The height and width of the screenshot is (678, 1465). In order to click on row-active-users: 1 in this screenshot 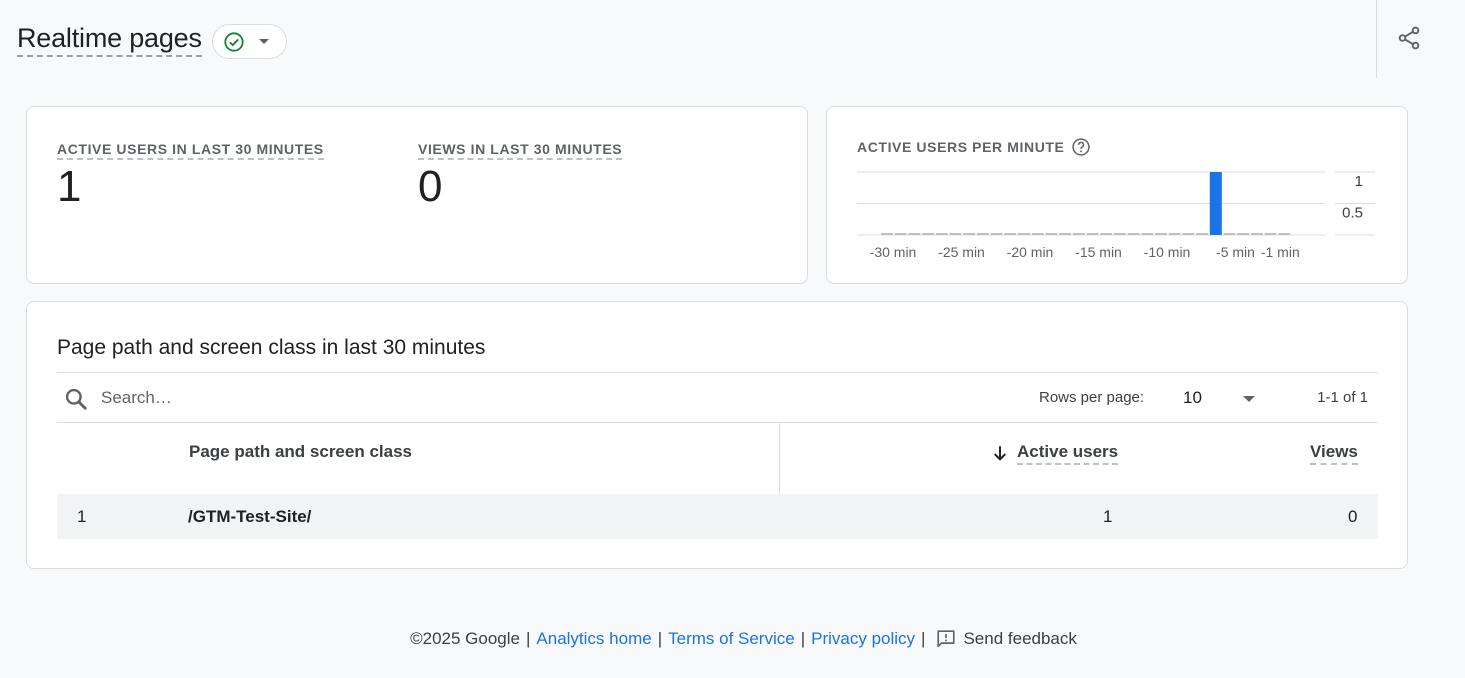, I will do `click(1108, 516)`.